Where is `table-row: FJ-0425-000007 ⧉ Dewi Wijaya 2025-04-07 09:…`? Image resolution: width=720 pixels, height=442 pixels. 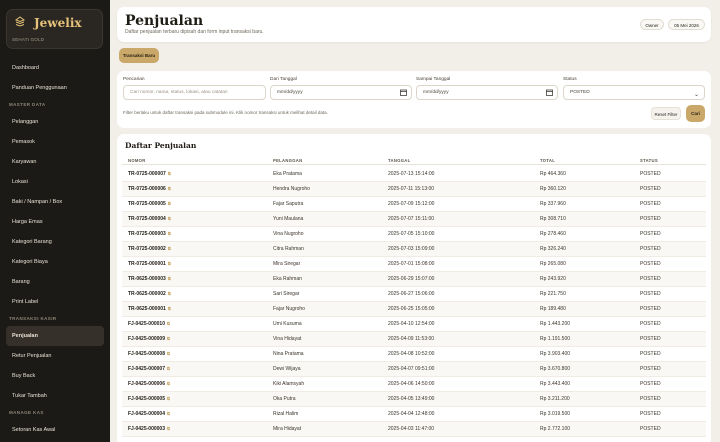 table-row: FJ-0425-000007 ⧉ Dewi Wijaya 2025-04-07 09:… is located at coordinates (414, 369).